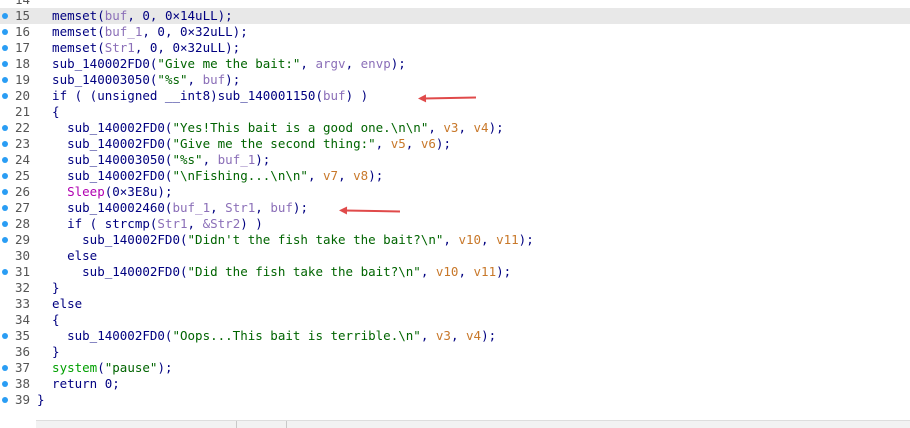  What do you see at coordinates (19, 4) in the screenshot?
I see `line-number: 14` at bounding box center [19, 4].